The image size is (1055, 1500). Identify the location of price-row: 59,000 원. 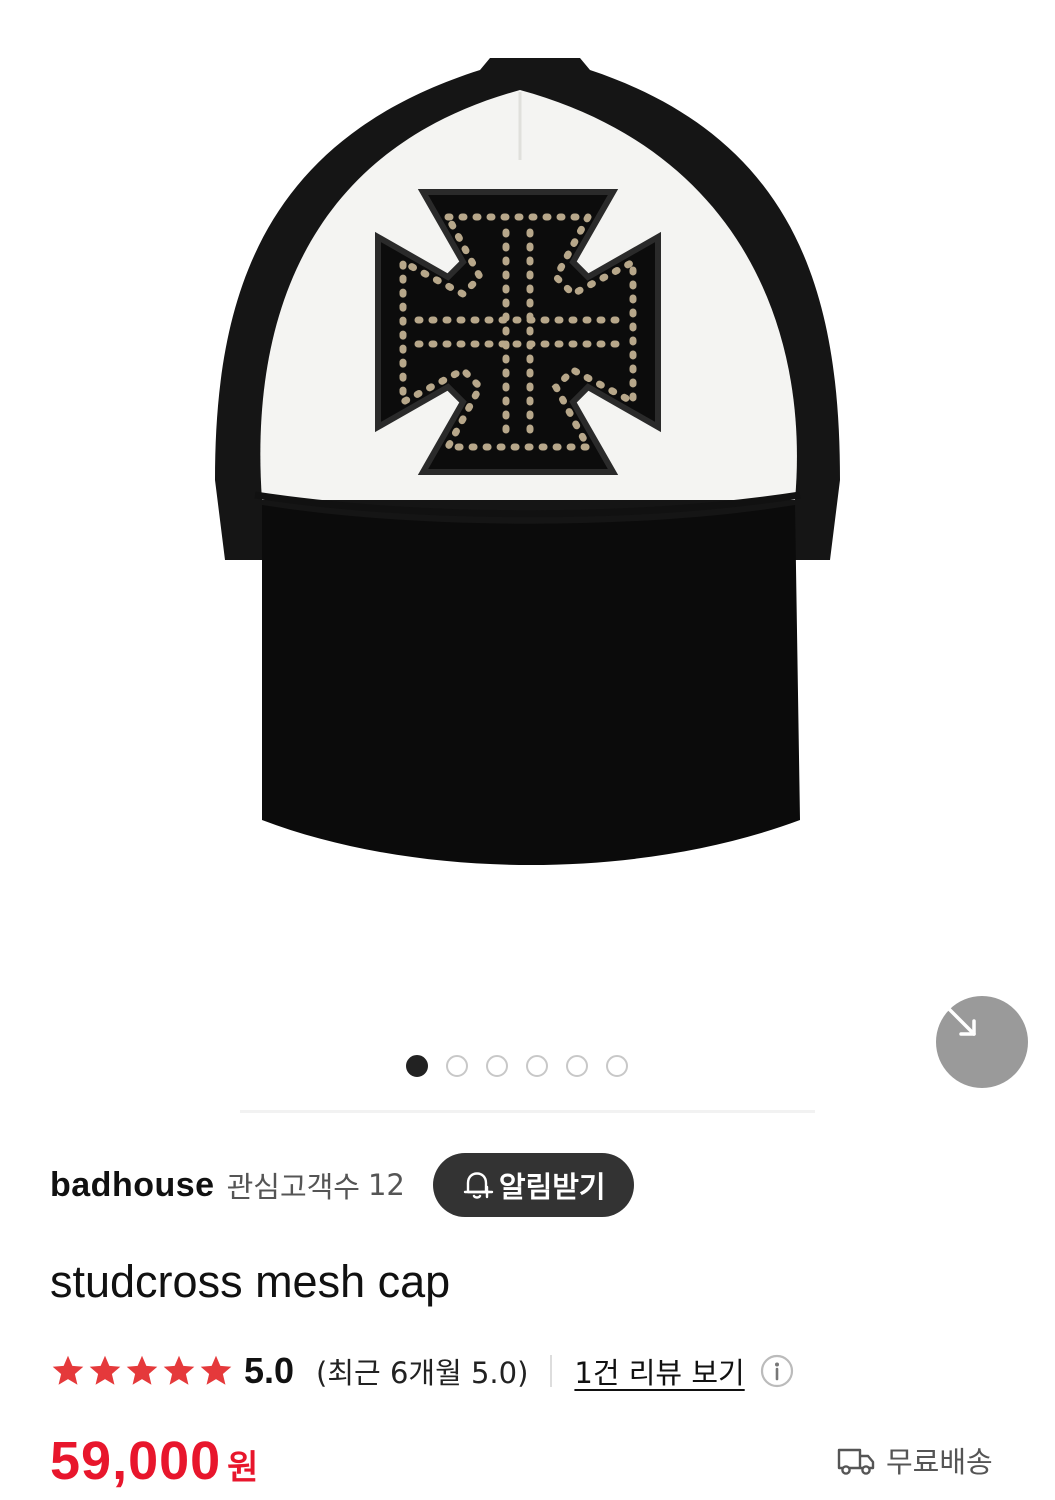
(154, 1460).